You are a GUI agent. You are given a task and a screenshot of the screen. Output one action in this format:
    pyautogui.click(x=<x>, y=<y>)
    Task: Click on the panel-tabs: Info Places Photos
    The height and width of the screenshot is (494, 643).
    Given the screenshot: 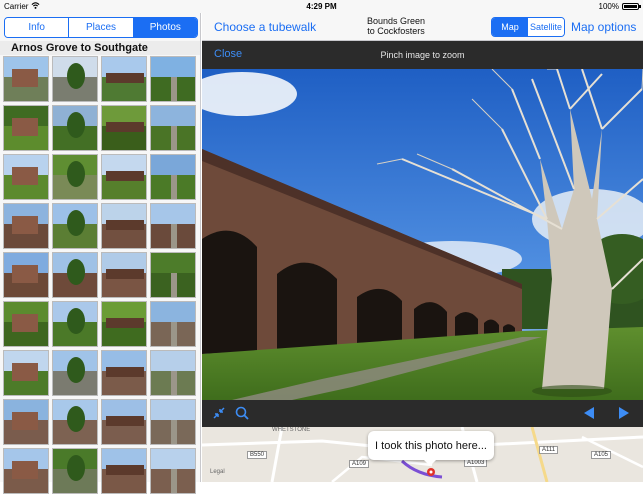 What is the action you would take?
    pyautogui.click(x=101, y=27)
    